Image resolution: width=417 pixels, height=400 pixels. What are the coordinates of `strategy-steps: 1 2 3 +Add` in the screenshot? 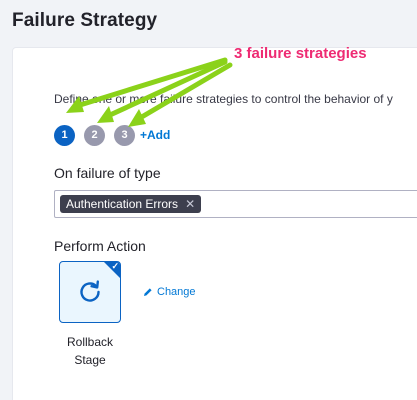 It's located at (112, 135).